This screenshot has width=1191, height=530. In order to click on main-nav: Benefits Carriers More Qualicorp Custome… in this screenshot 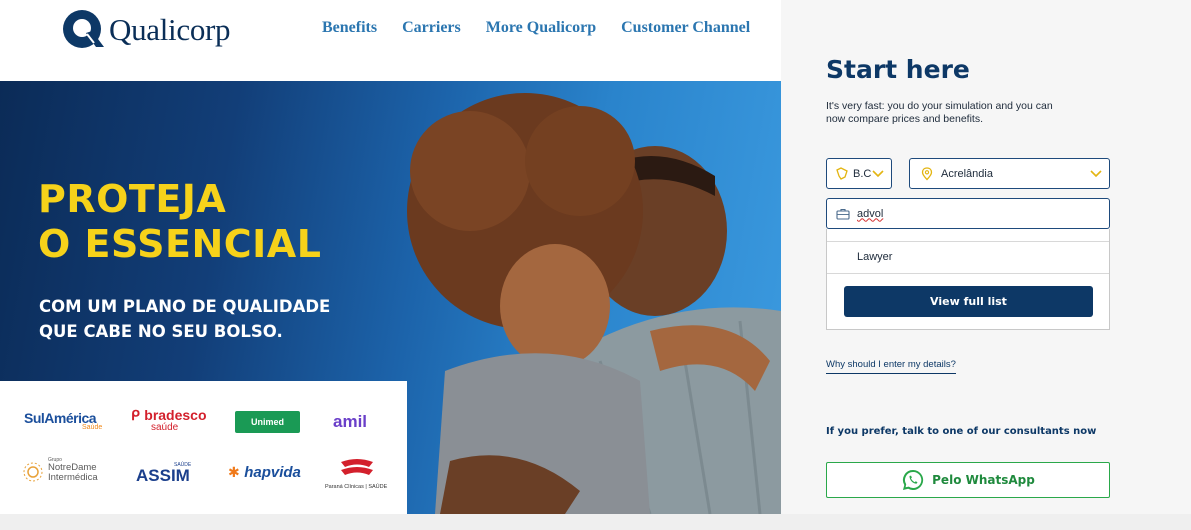, I will do `click(548, 28)`.